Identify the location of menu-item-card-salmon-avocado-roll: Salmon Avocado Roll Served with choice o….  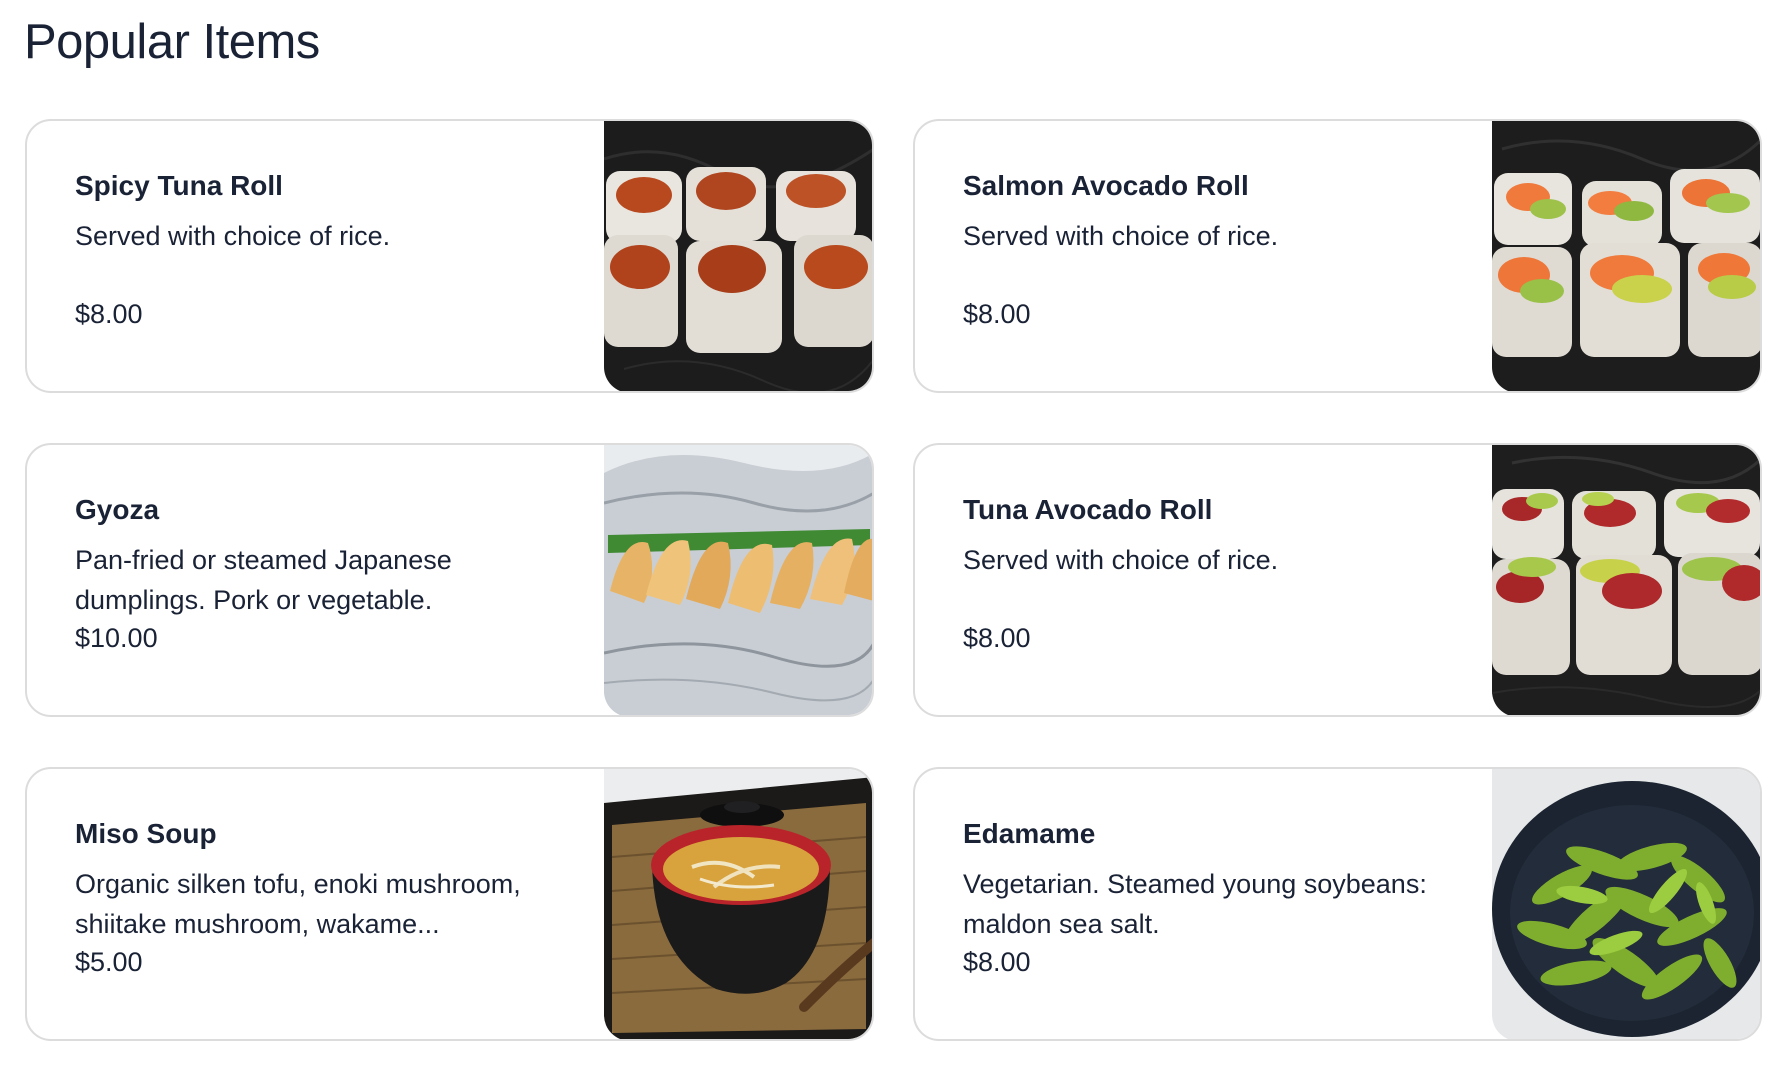
(1337, 256).